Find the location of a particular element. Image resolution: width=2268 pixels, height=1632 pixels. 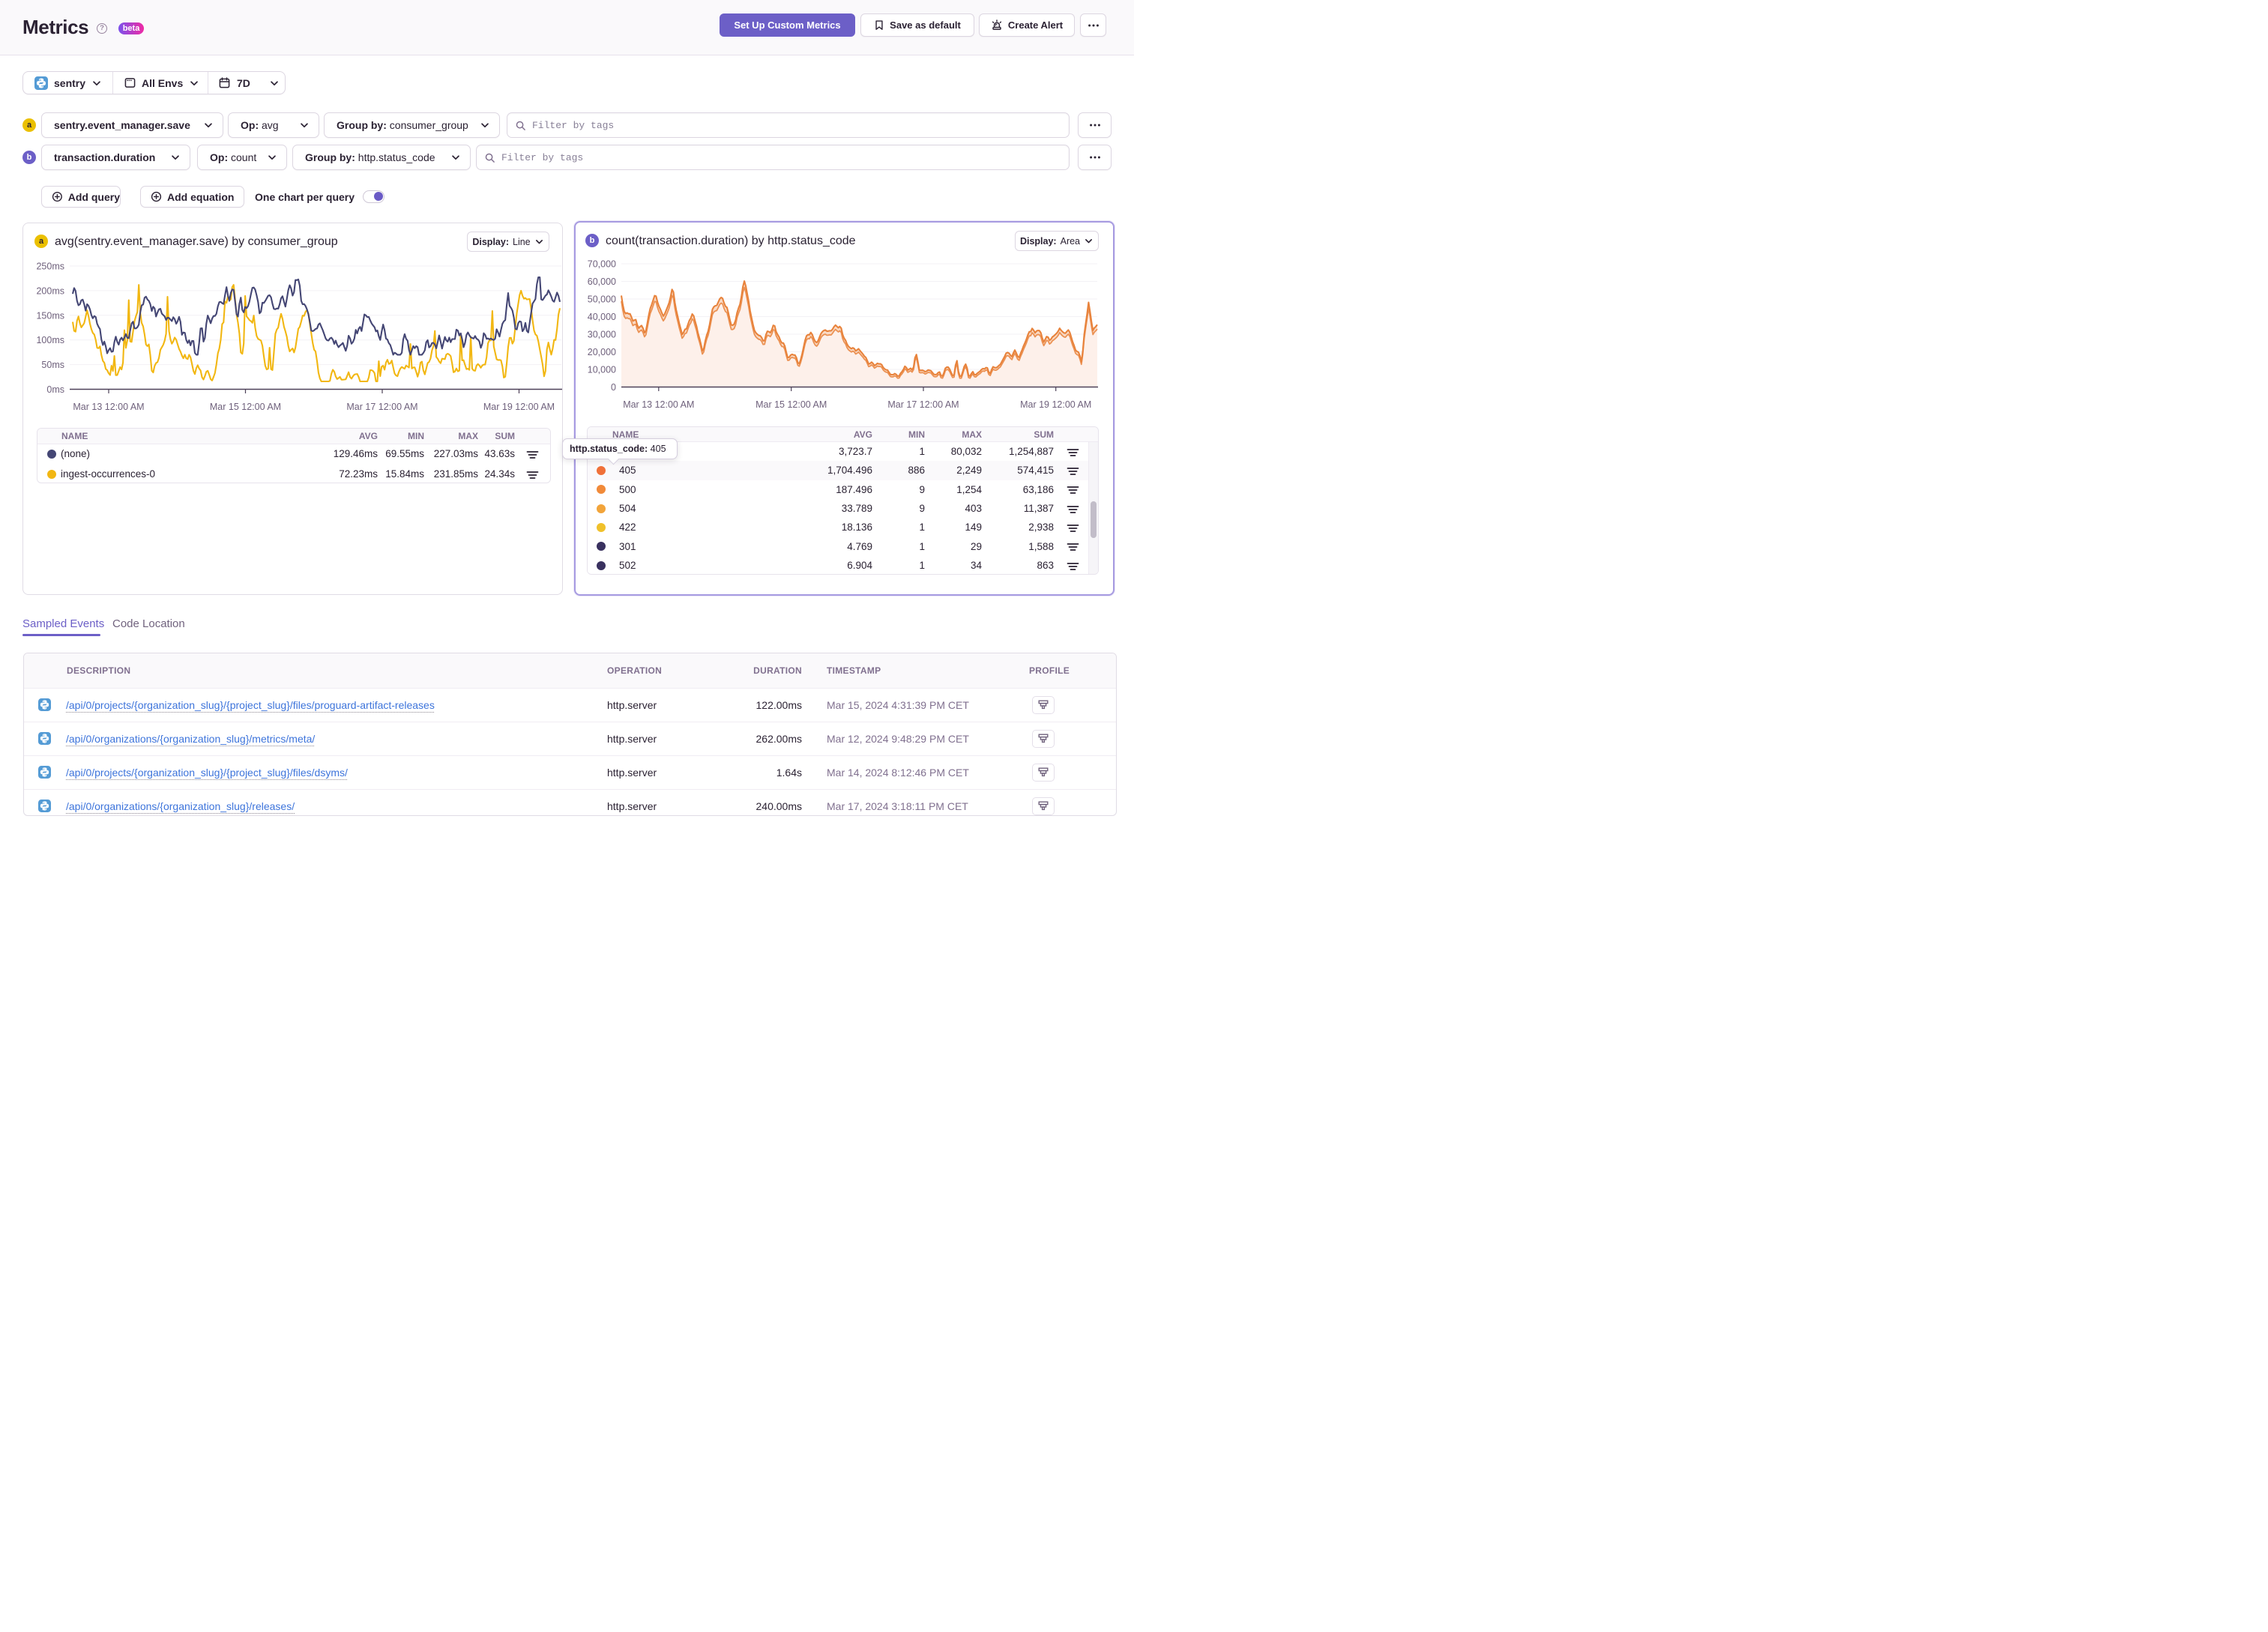

svg-text: 200ms is located at coordinates (50, 290).